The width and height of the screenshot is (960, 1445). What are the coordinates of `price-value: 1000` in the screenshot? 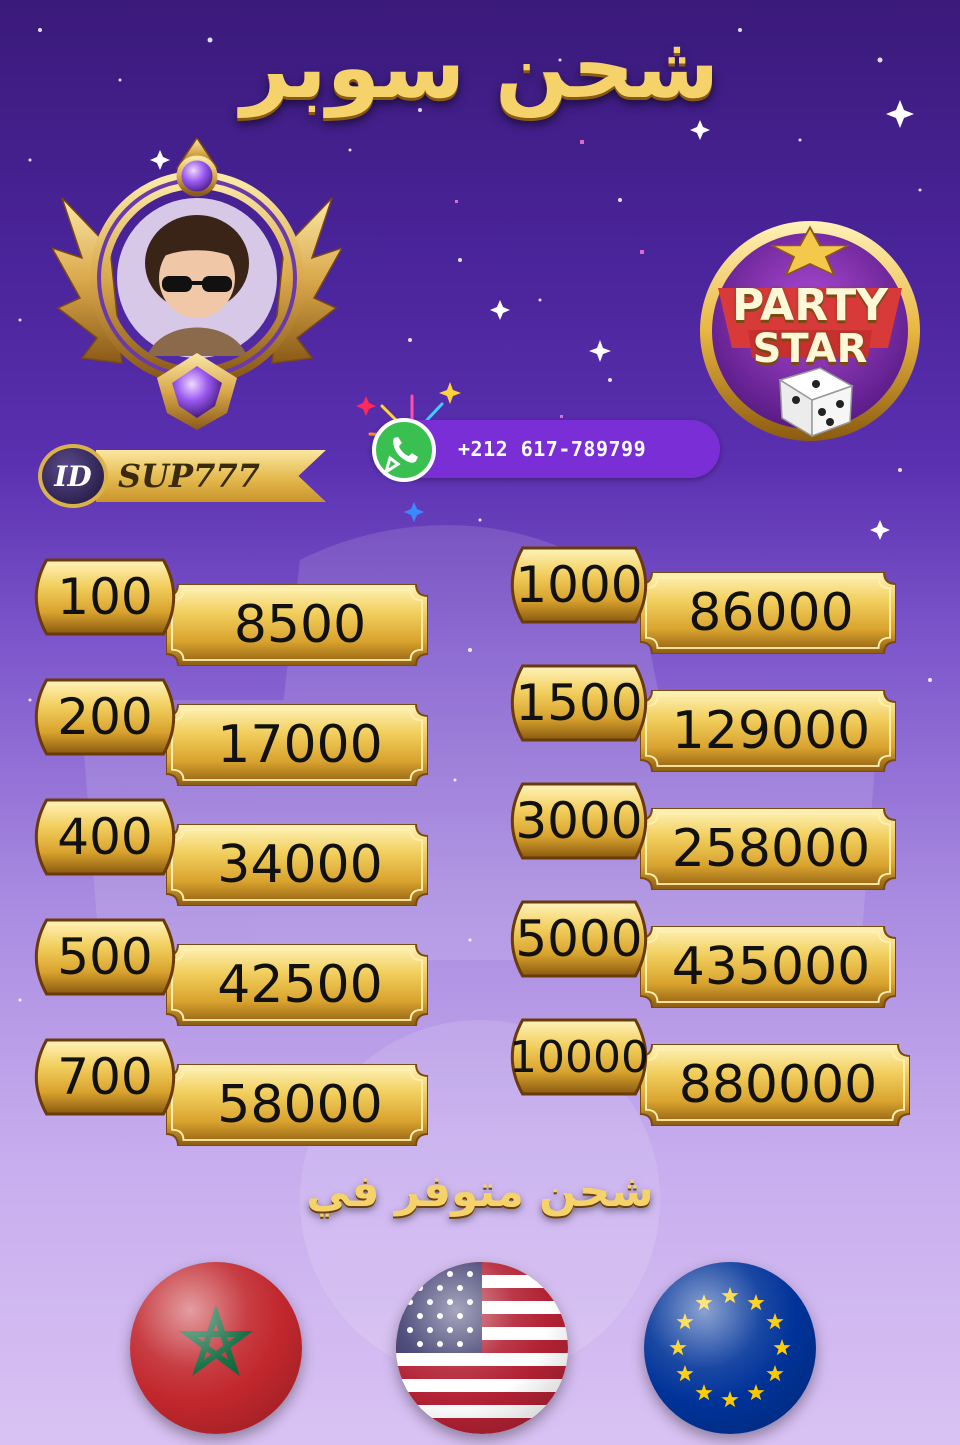 It's located at (579, 585).